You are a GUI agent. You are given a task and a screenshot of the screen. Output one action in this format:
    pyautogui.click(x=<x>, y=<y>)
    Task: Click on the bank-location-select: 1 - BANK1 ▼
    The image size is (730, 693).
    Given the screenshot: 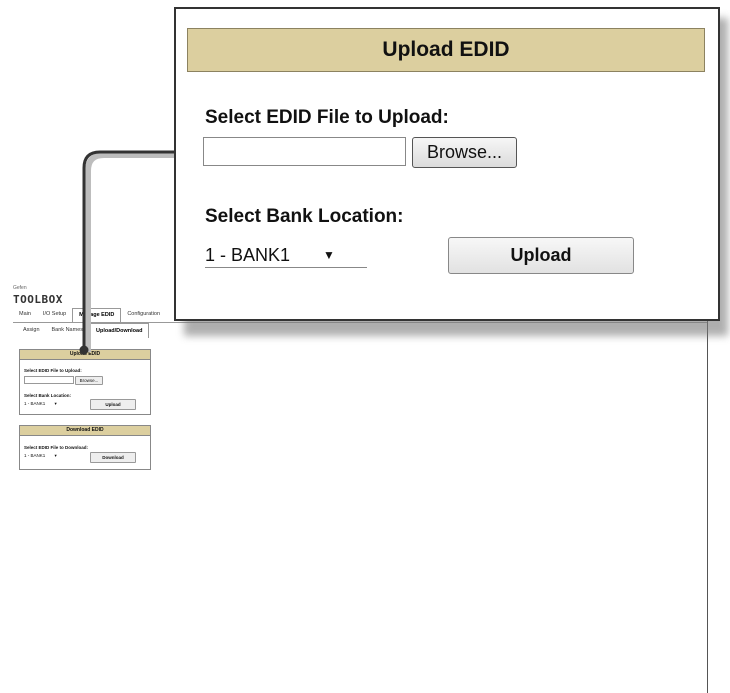 What is the action you would take?
    pyautogui.click(x=286, y=255)
    